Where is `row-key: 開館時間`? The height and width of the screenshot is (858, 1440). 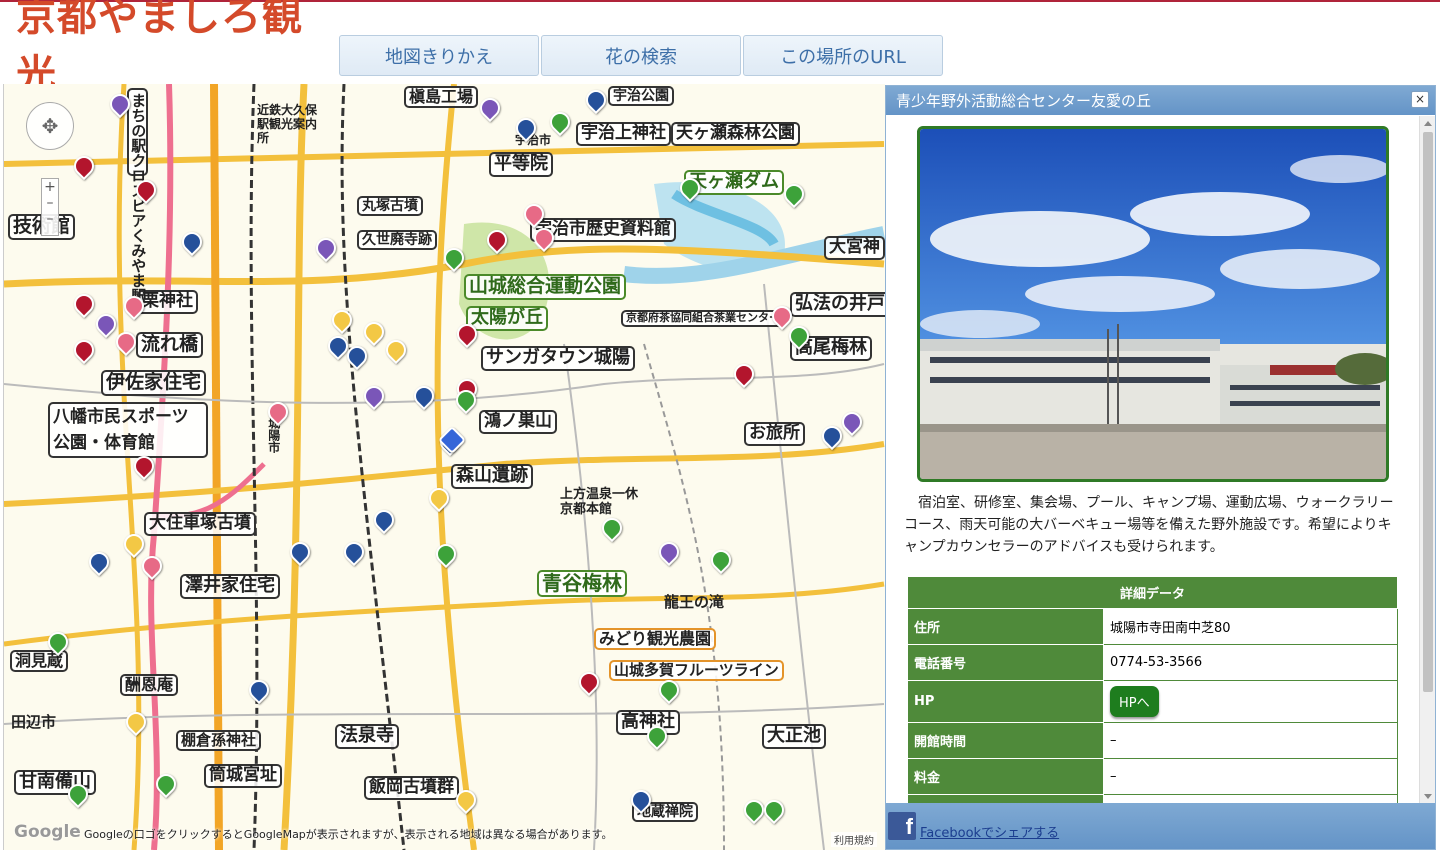 row-key: 開館時間 is located at coordinates (1005, 740).